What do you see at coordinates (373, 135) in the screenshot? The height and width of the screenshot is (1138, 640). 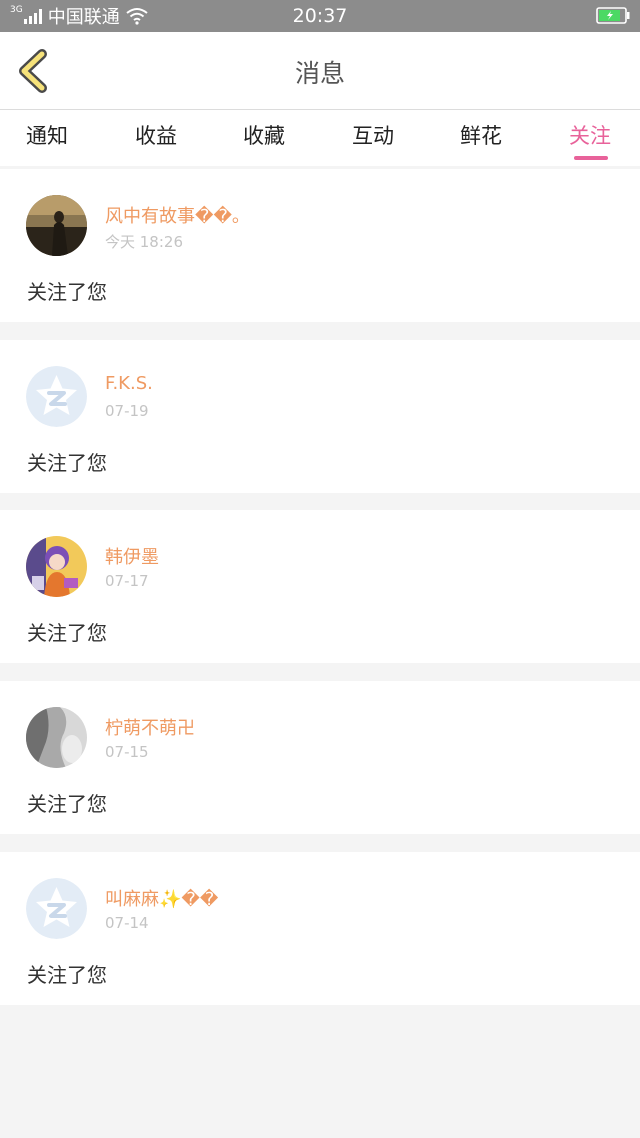 I see `tab-interactions: 互动` at bounding box center [373, 135].